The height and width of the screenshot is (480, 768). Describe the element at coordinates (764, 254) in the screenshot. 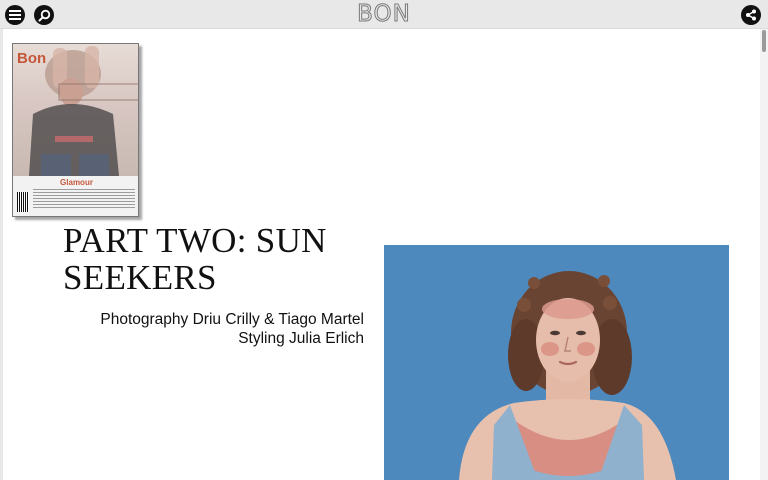

I see `scrollbar-track` at that location.